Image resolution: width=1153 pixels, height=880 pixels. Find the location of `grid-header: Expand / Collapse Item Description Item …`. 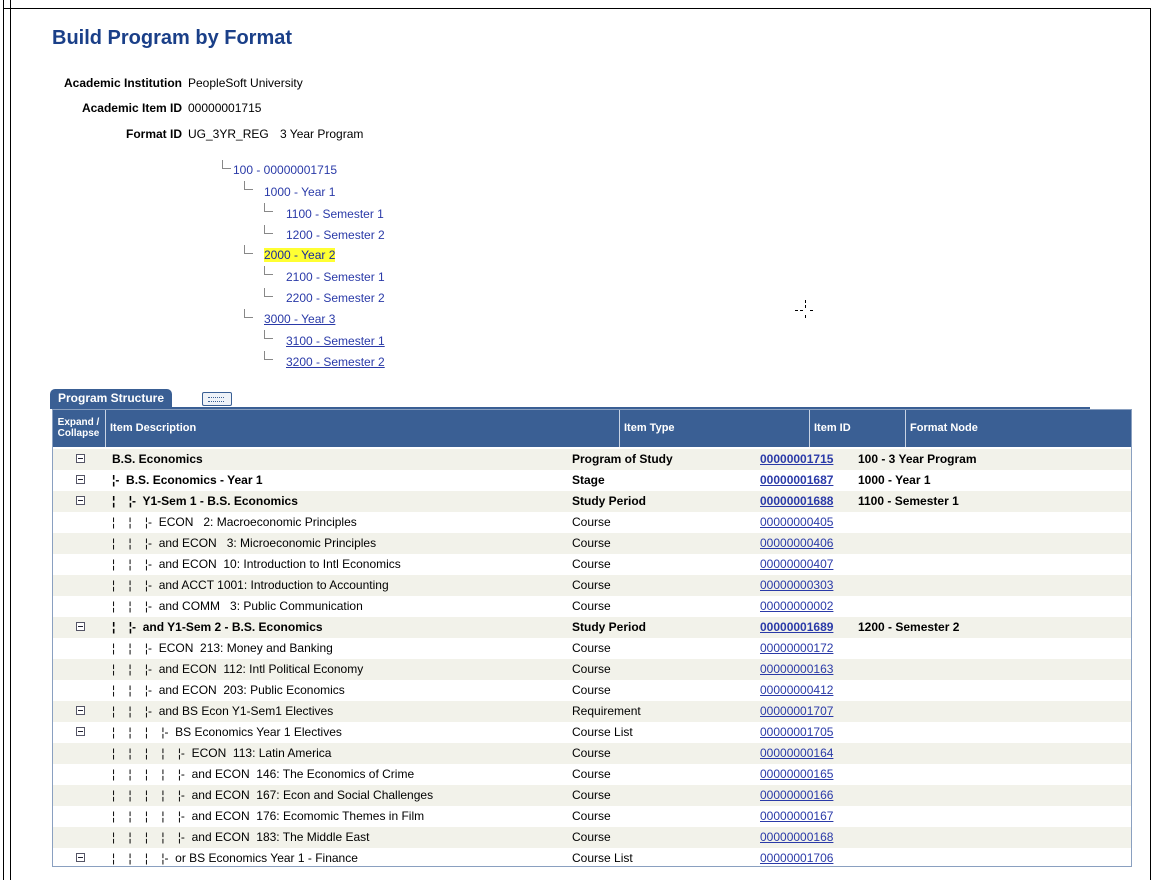

grid-header: Expand / Collapse Item Description Item … is located at coordinates (592, 428).